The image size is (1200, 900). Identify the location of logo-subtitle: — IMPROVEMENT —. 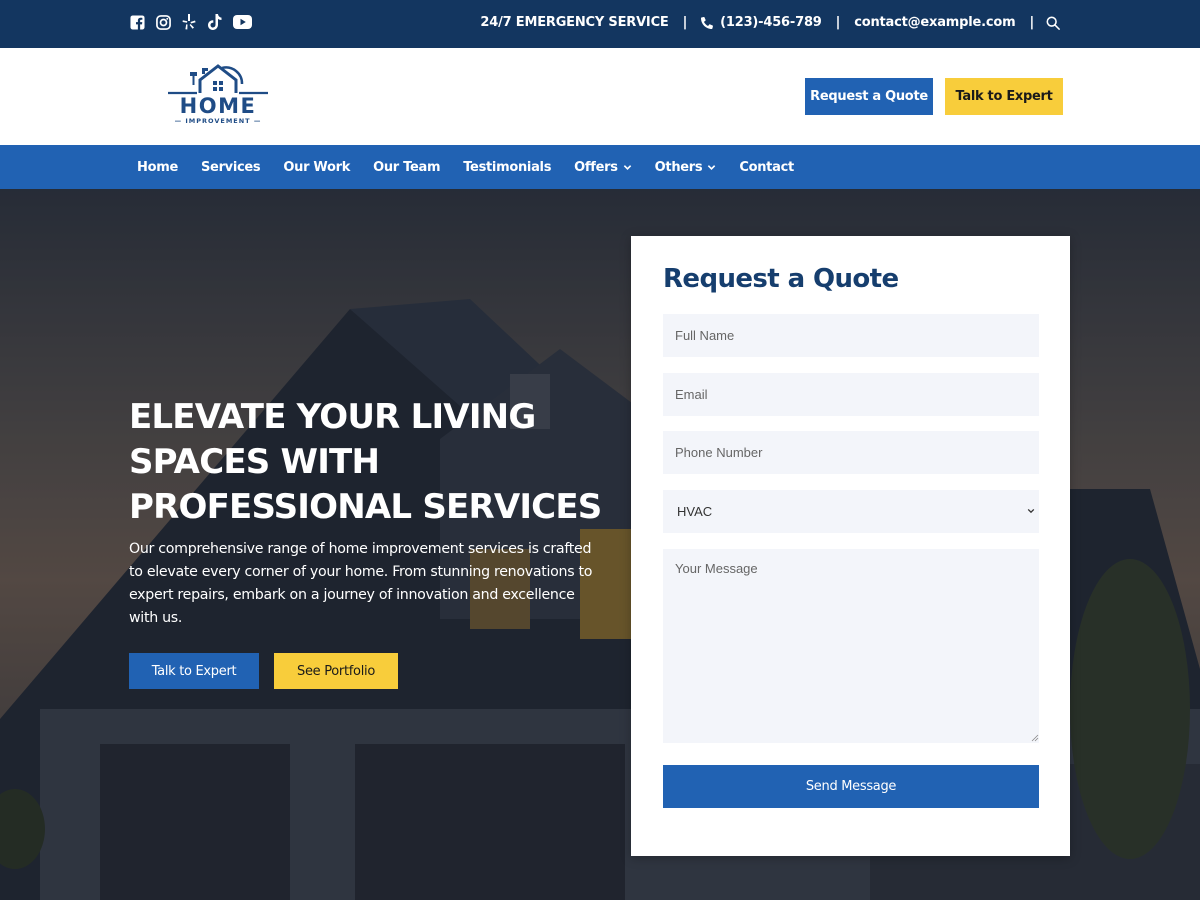
(218, 121).